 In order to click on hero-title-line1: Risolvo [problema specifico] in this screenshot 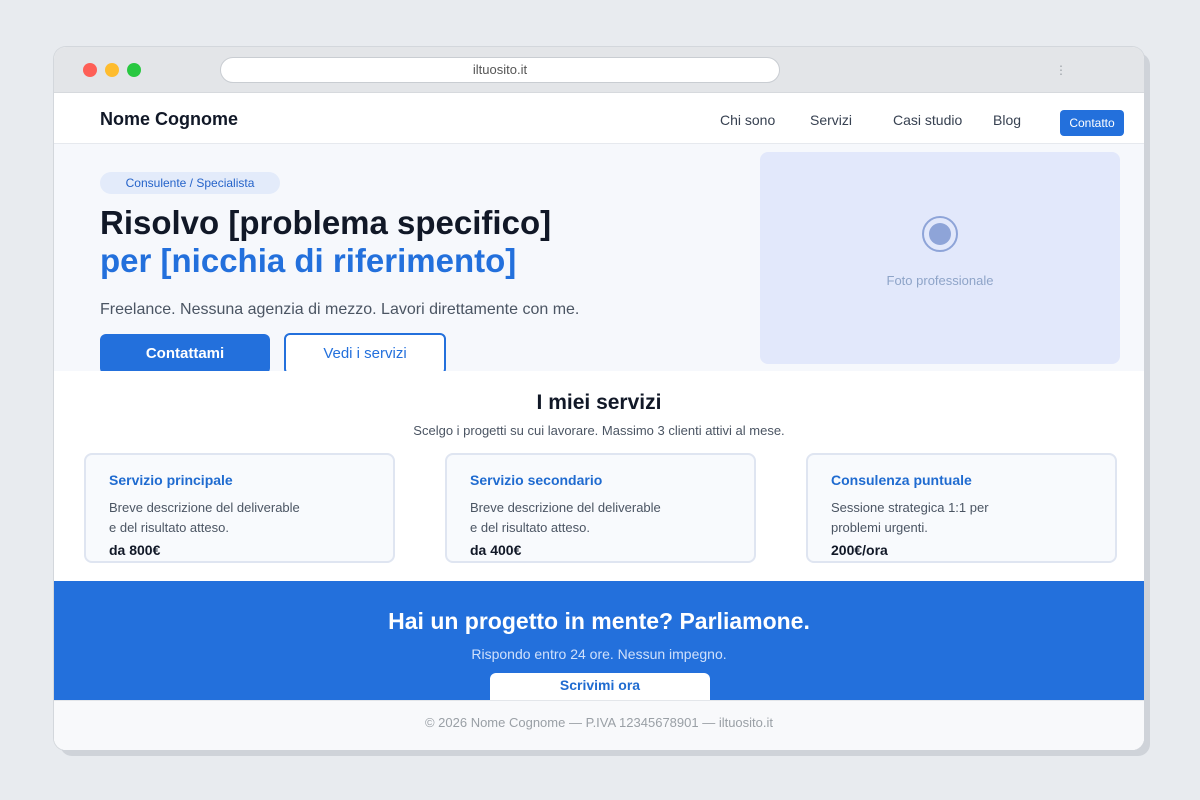, I will do `click(326, 222)`.